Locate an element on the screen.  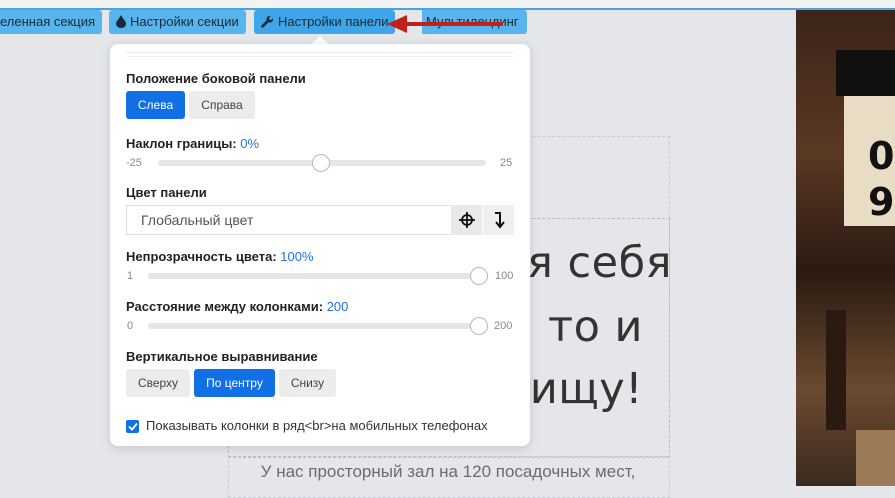
mobile-columns-checkbox is located at coordinates (132, 426).